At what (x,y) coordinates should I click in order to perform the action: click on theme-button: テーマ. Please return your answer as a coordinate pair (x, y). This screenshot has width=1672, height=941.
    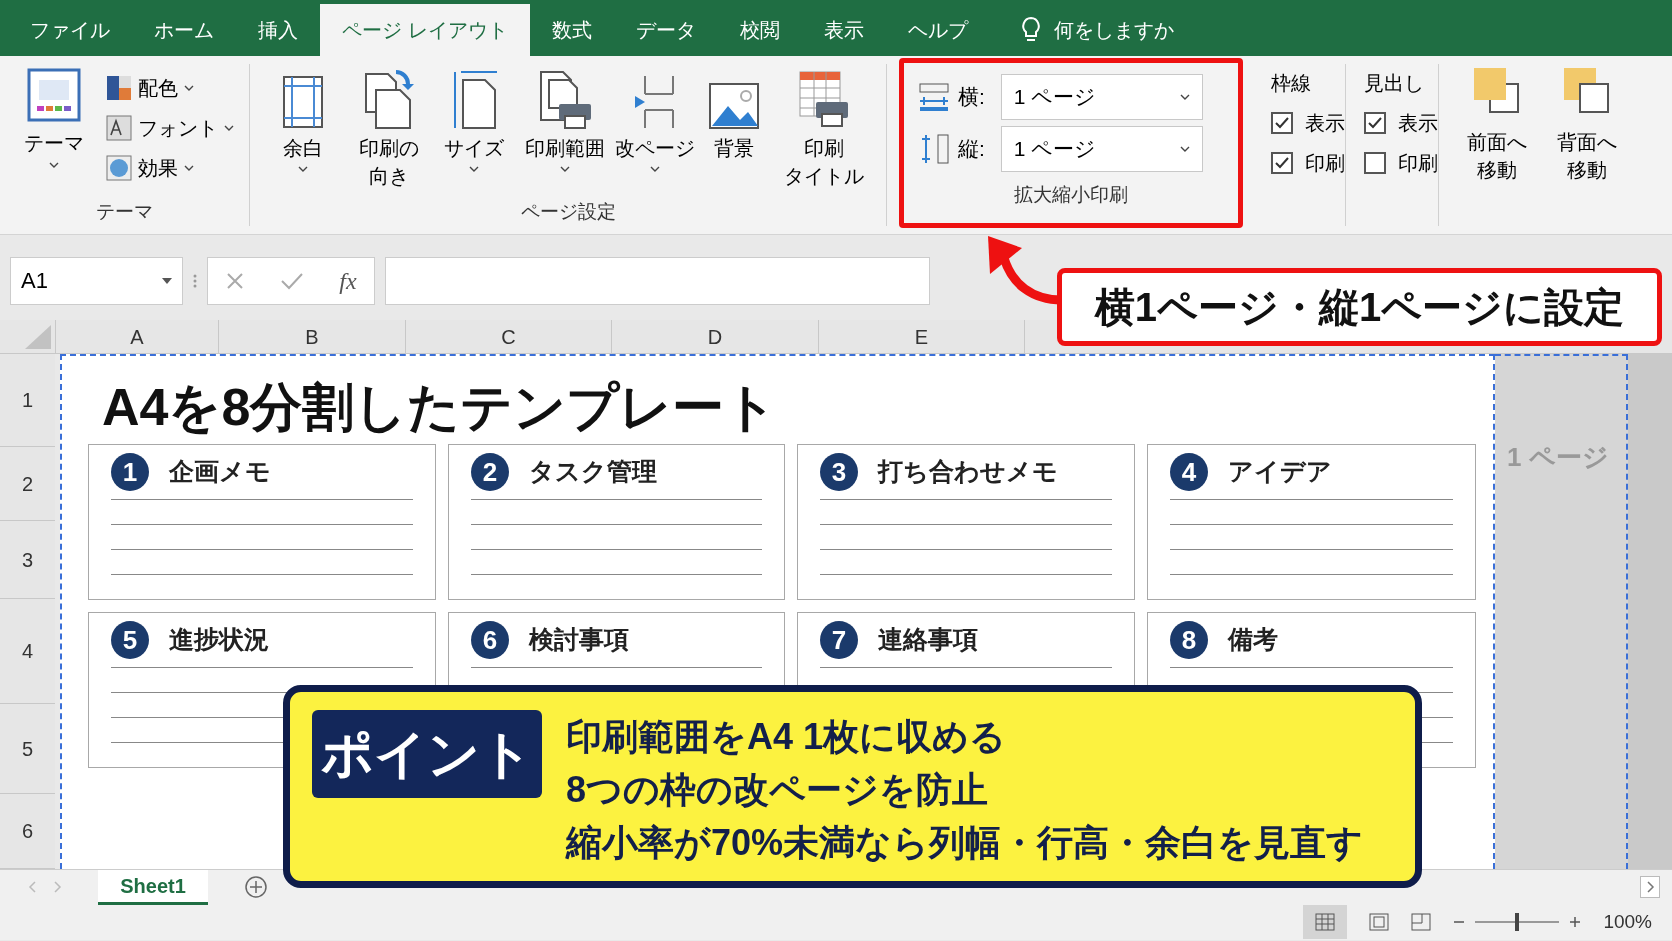
    Looking at the image, I should click on (54, 131).